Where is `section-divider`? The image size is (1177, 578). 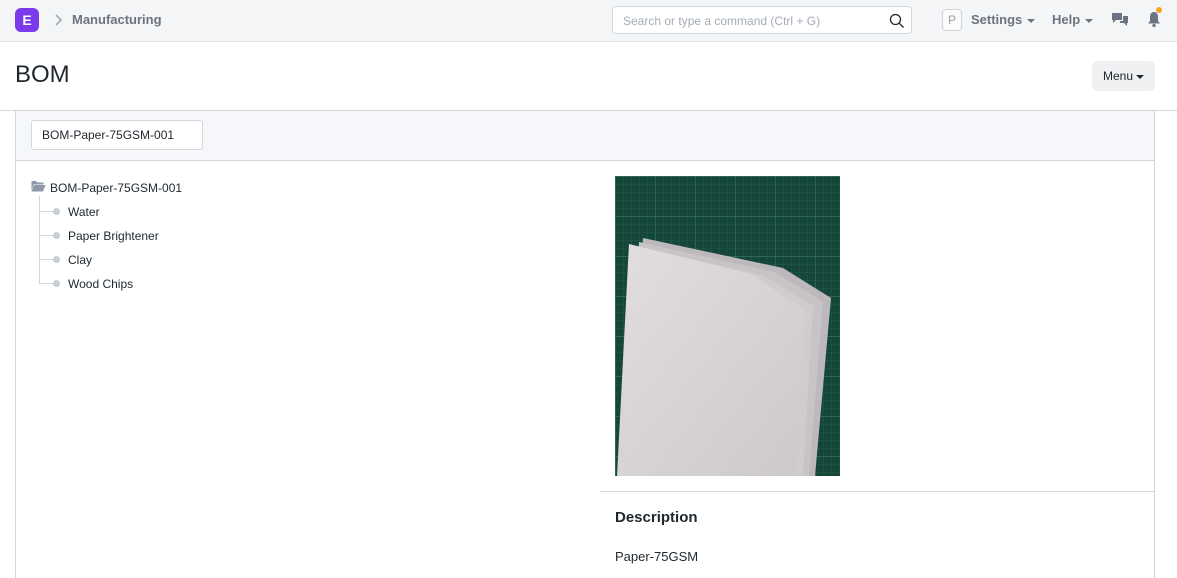
section-divider is located at coordinates (877, 491).